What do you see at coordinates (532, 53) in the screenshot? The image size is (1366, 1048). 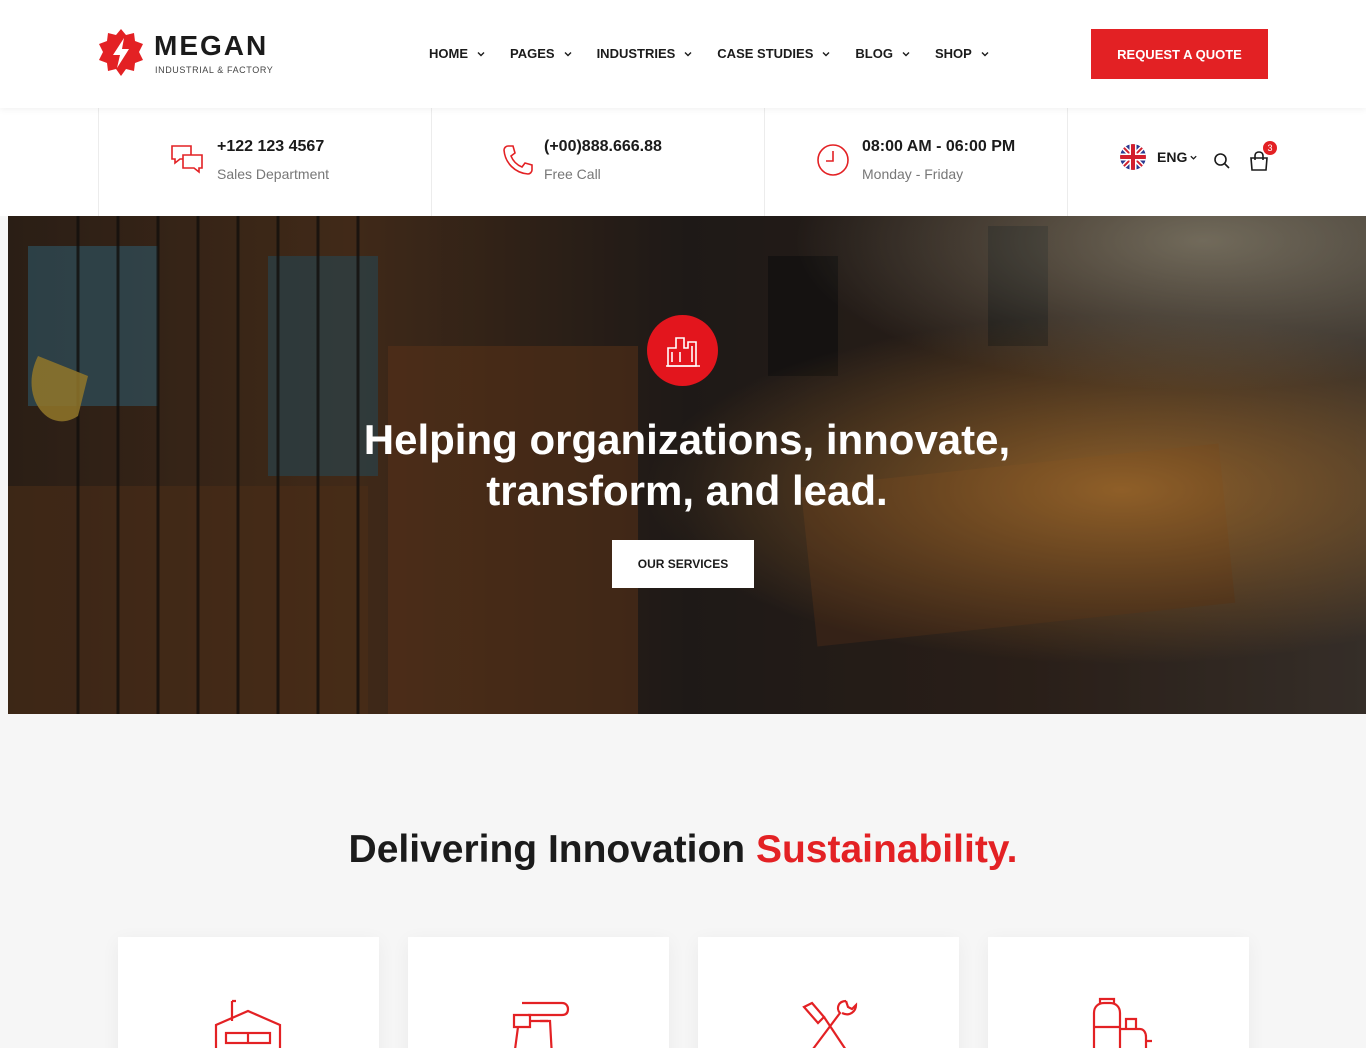 I see `nav-item-label: PAGES` at bounding box center [532, 53].